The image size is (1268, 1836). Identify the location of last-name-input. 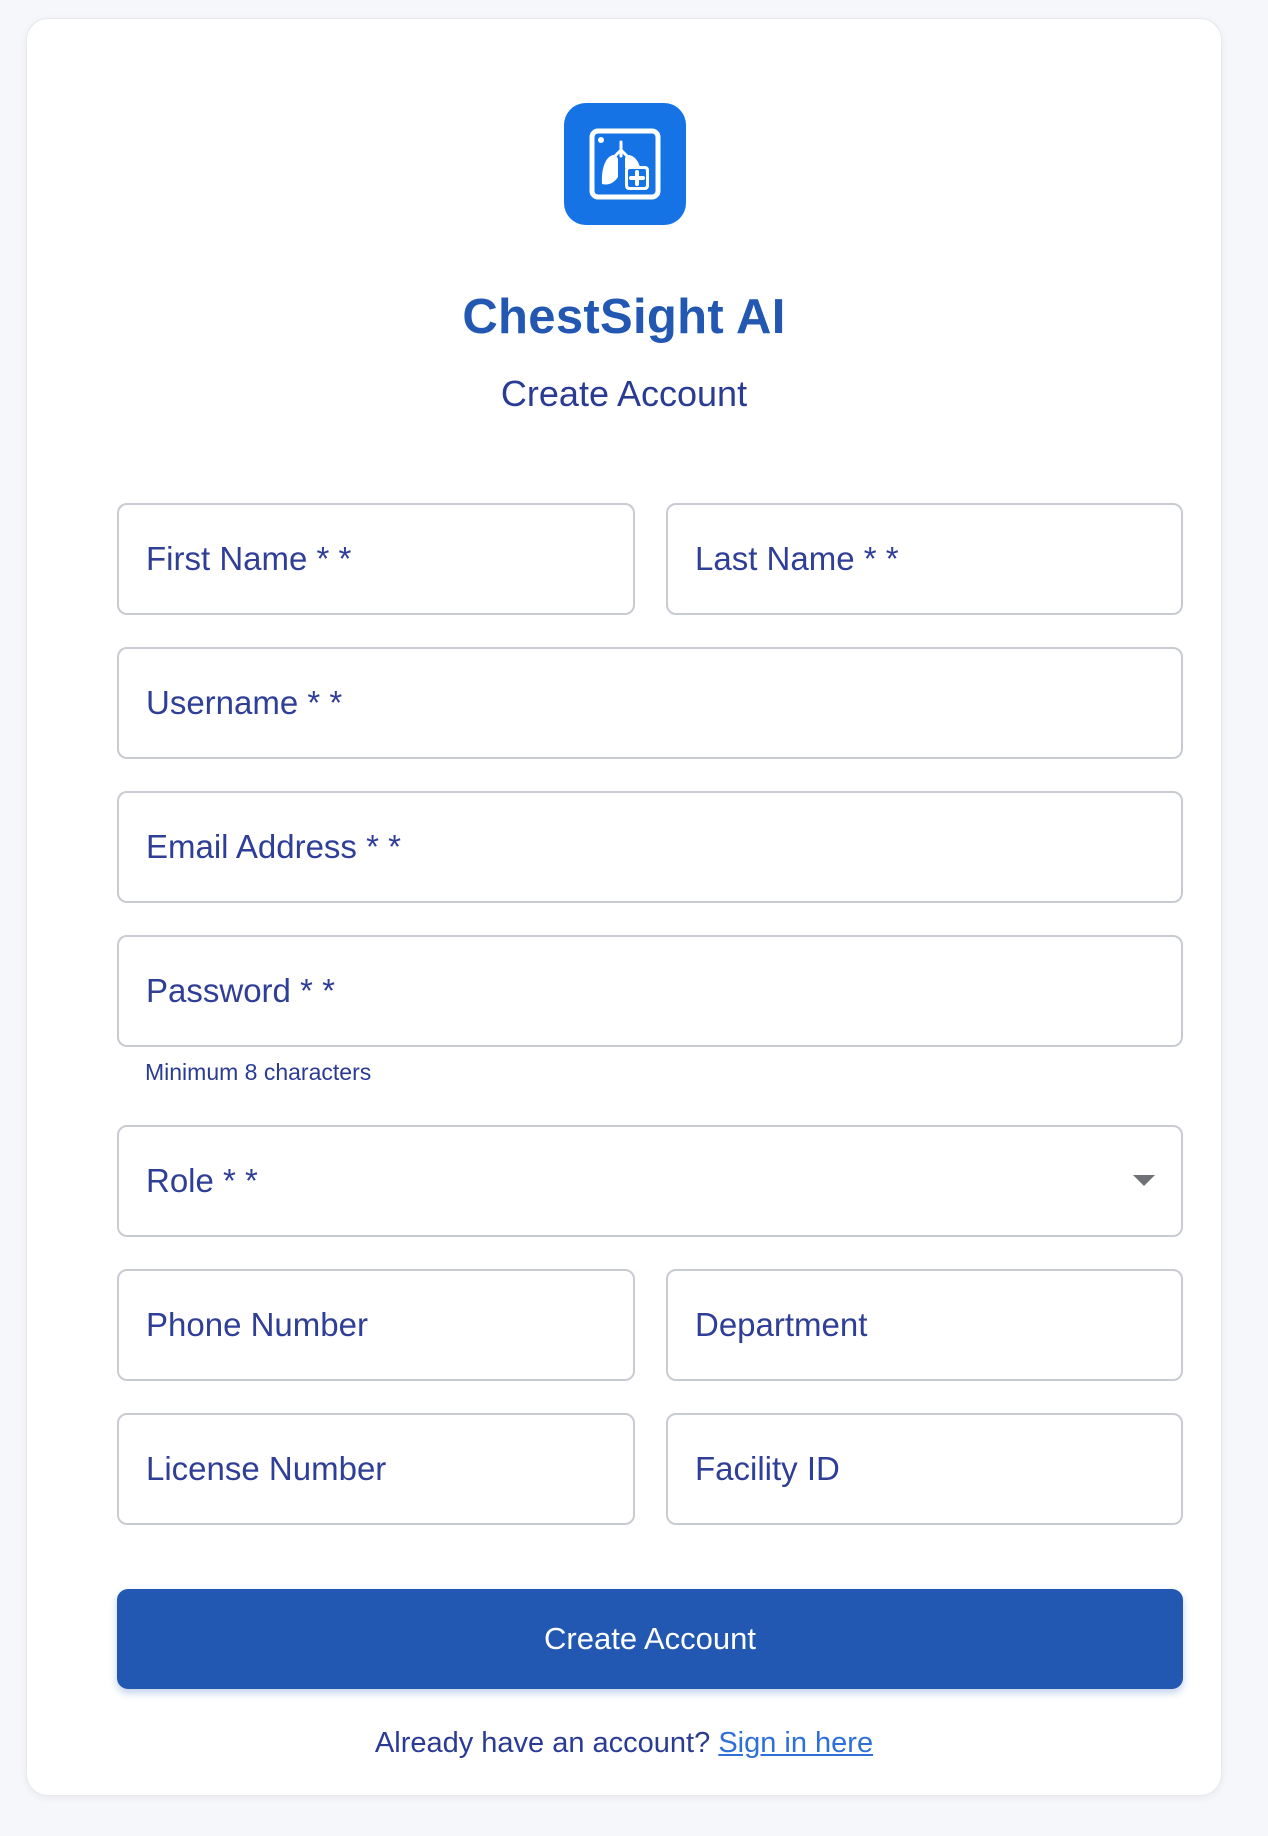
(924, 559).